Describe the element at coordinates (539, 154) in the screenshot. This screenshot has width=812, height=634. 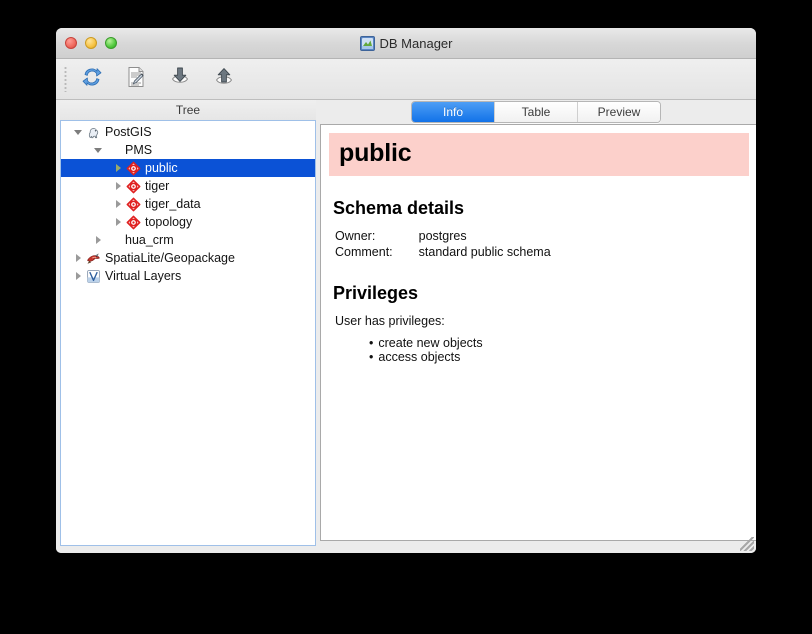
I see `schema-name-banner: public` at that location.